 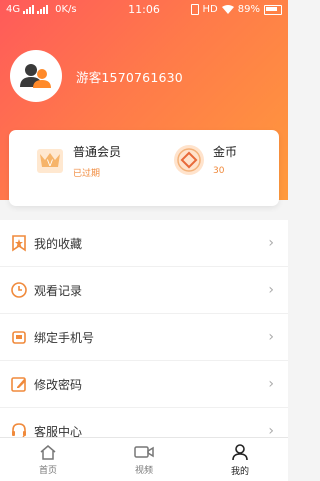 What do you see at coordinates (273, 9) in the screenshot?
I see `battery-icon` at bounding box center [273, 9].